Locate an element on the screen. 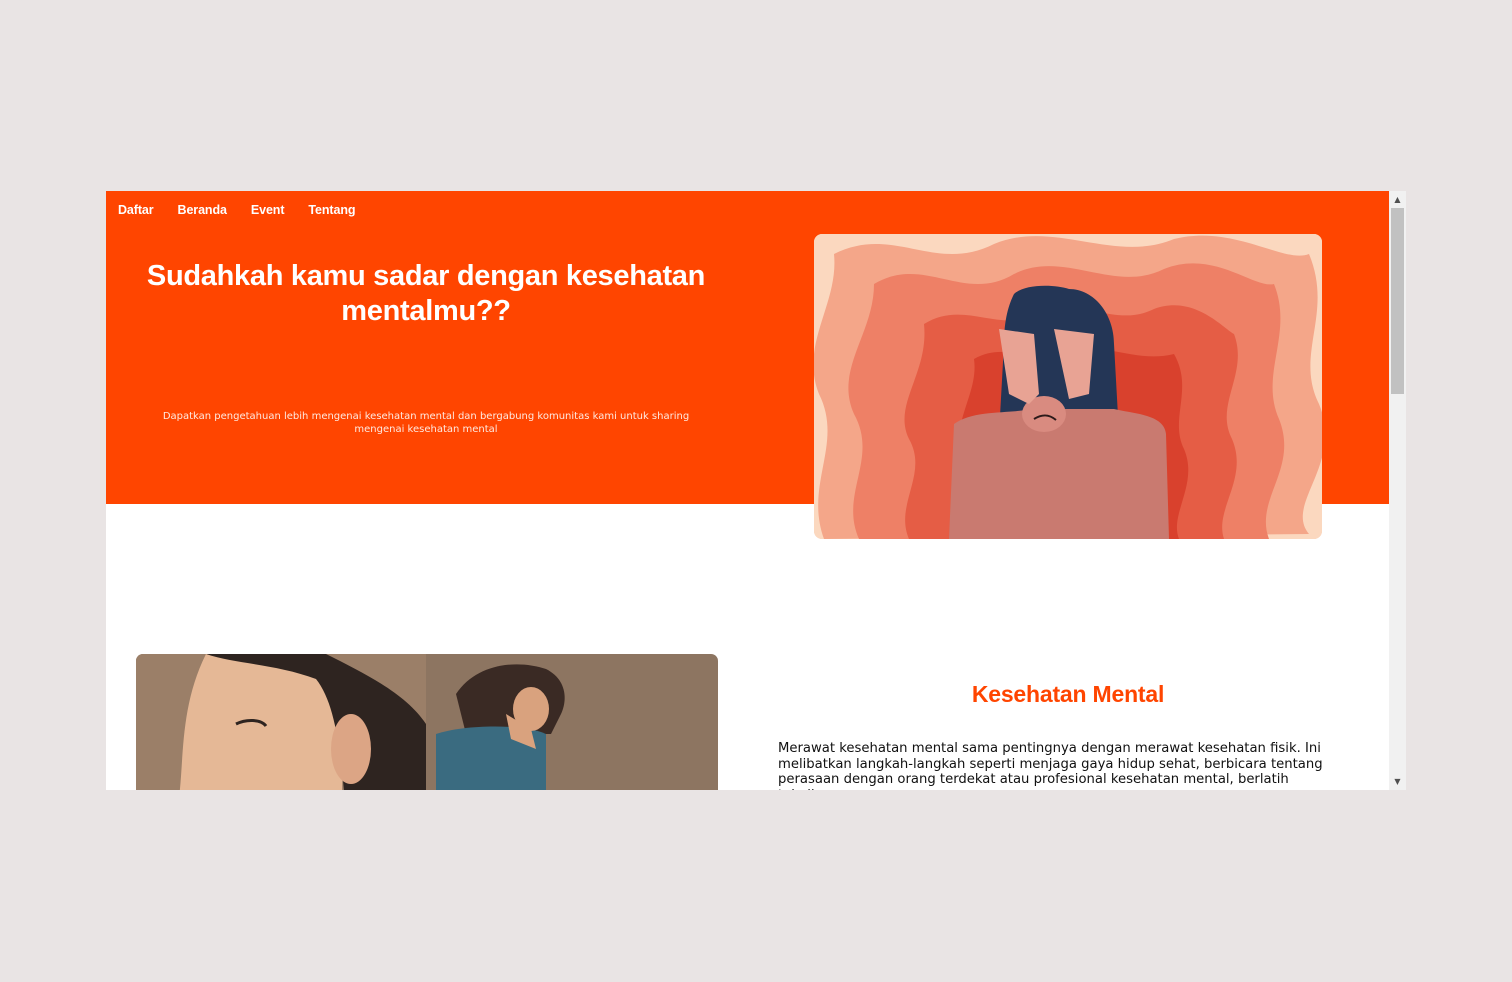  scroll-up-arrow-icon: ▲ is located at coordinates (1397, 199).